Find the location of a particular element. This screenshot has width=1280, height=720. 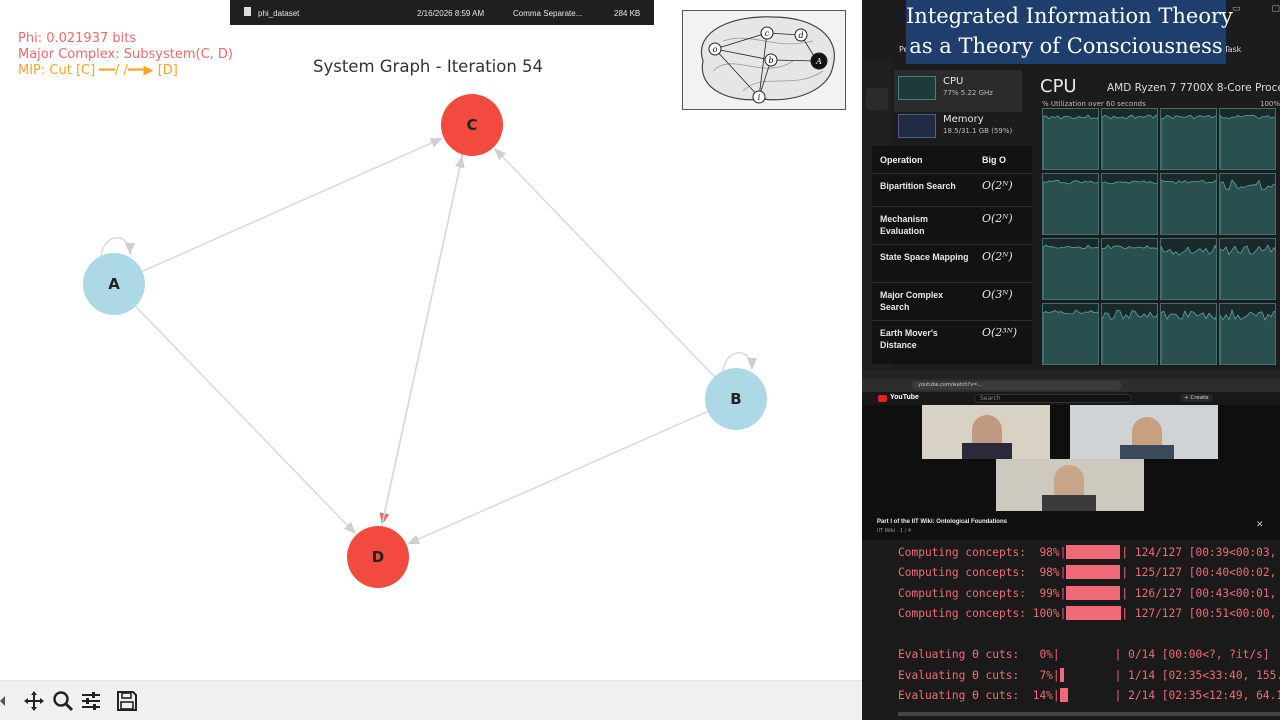

cpu-mini-graph is located at coordinates (917, 88).